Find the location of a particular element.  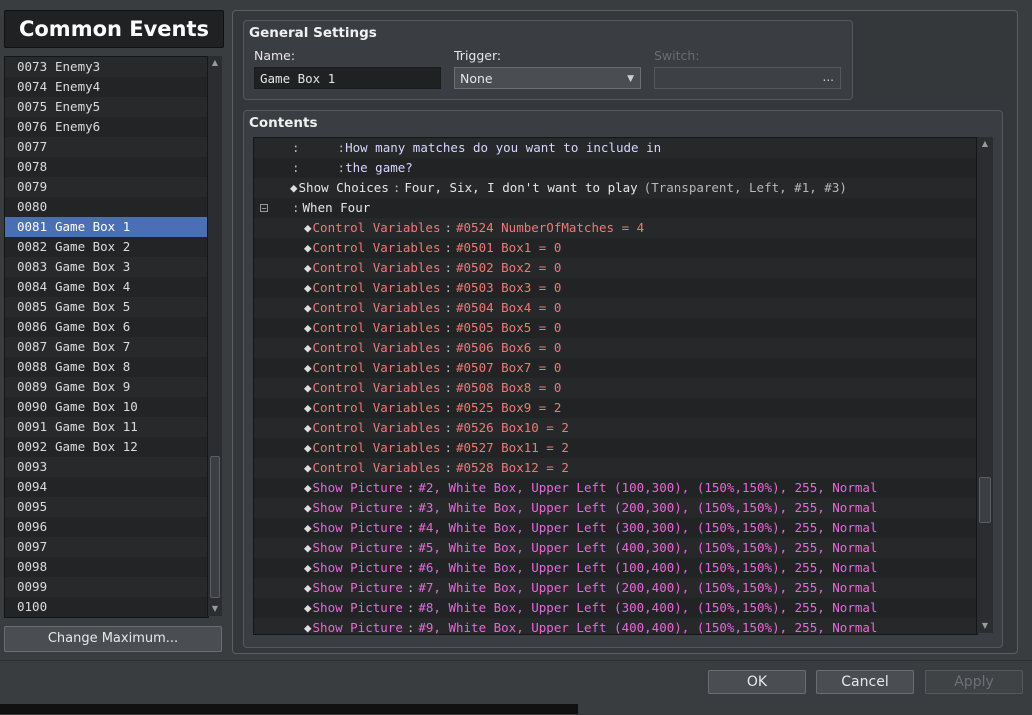

command-row: ◆Control Variables: #0527 Box11 = 2 is located at coordinates (615, 448).